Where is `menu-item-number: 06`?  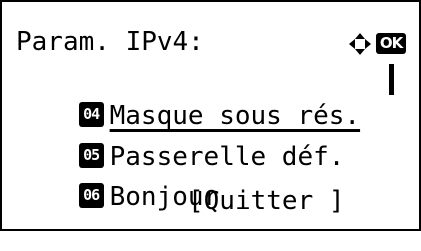 menu-item-number: 06 is located at coordinates (91, 195).